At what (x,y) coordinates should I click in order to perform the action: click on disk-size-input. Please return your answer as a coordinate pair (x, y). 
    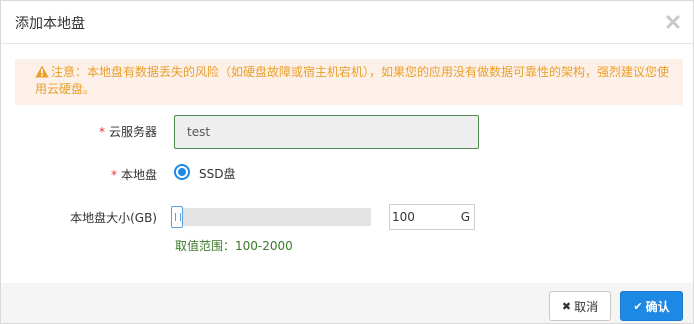
    Looking at the image, I should click on (421, 217).